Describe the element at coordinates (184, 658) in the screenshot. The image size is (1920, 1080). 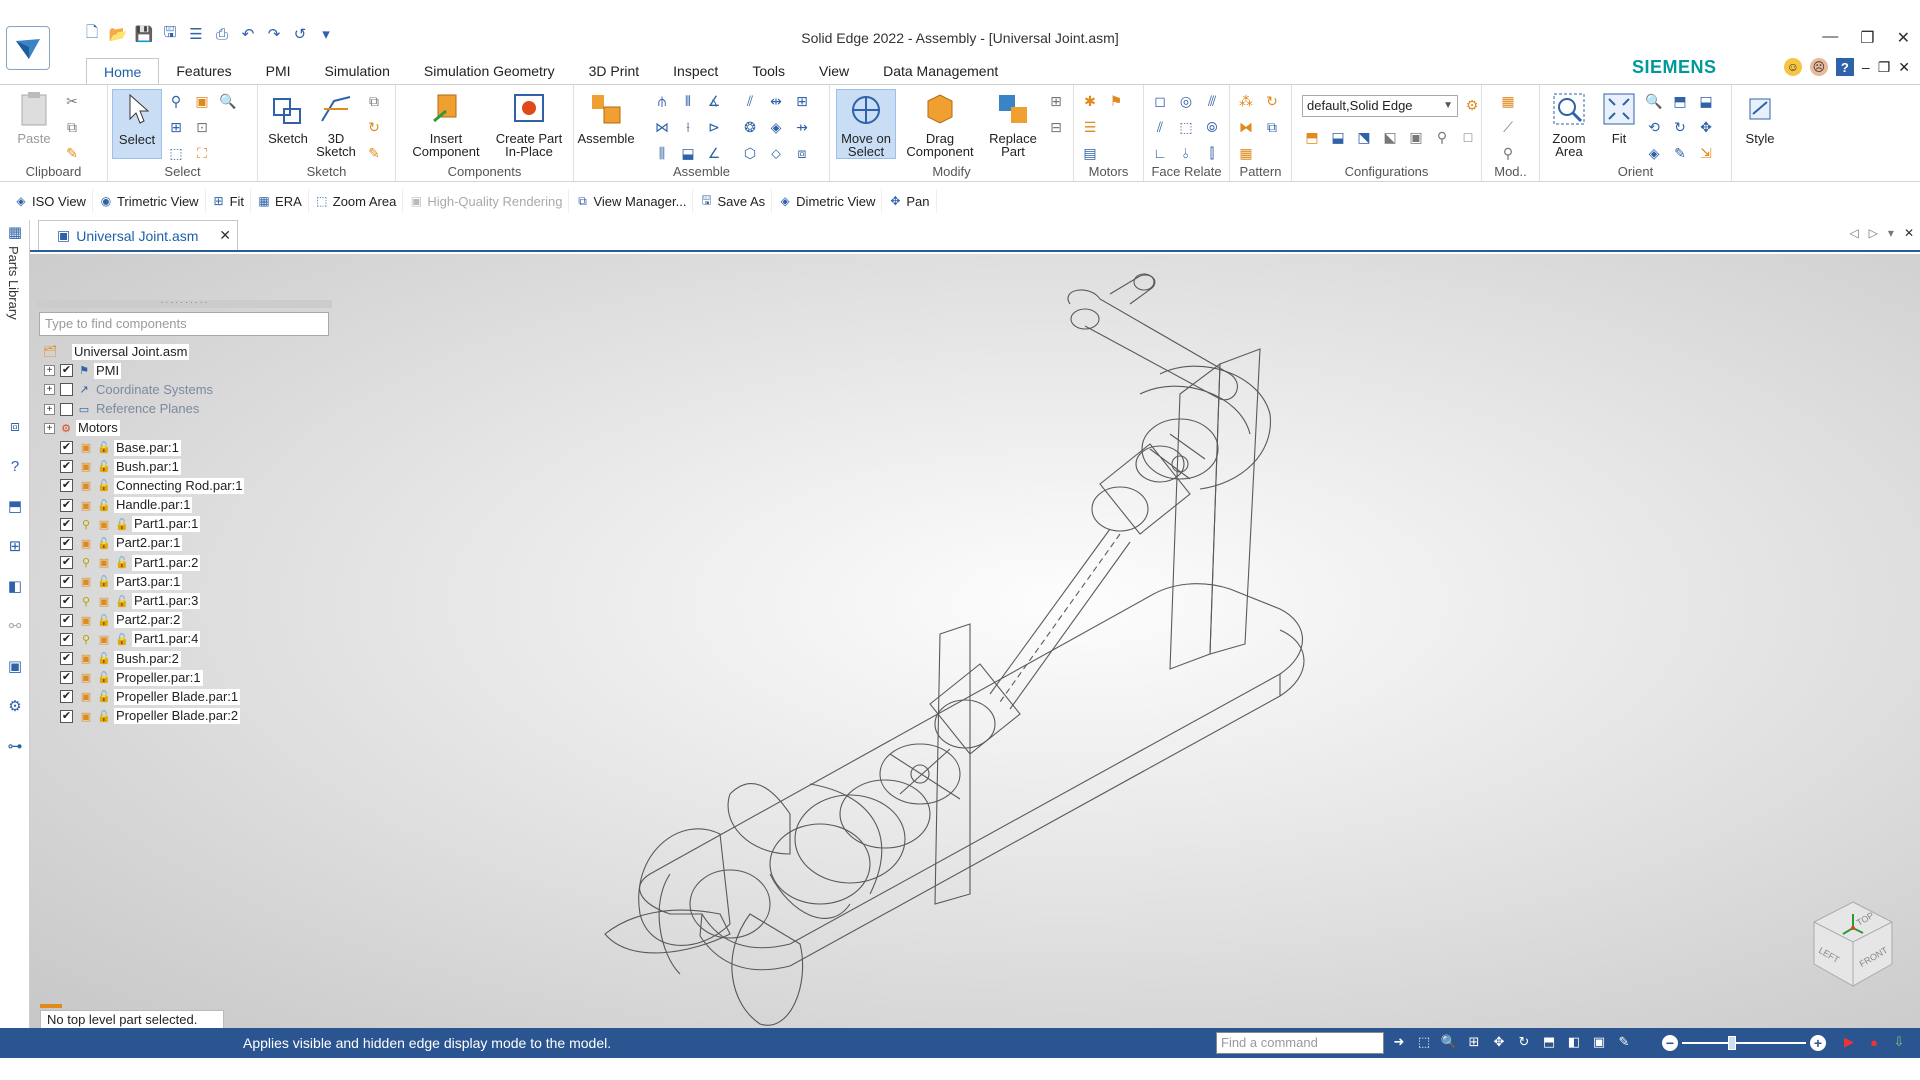
I see `tree-item: ✔ ▣ 🔓 Bush.par:2` at that location.